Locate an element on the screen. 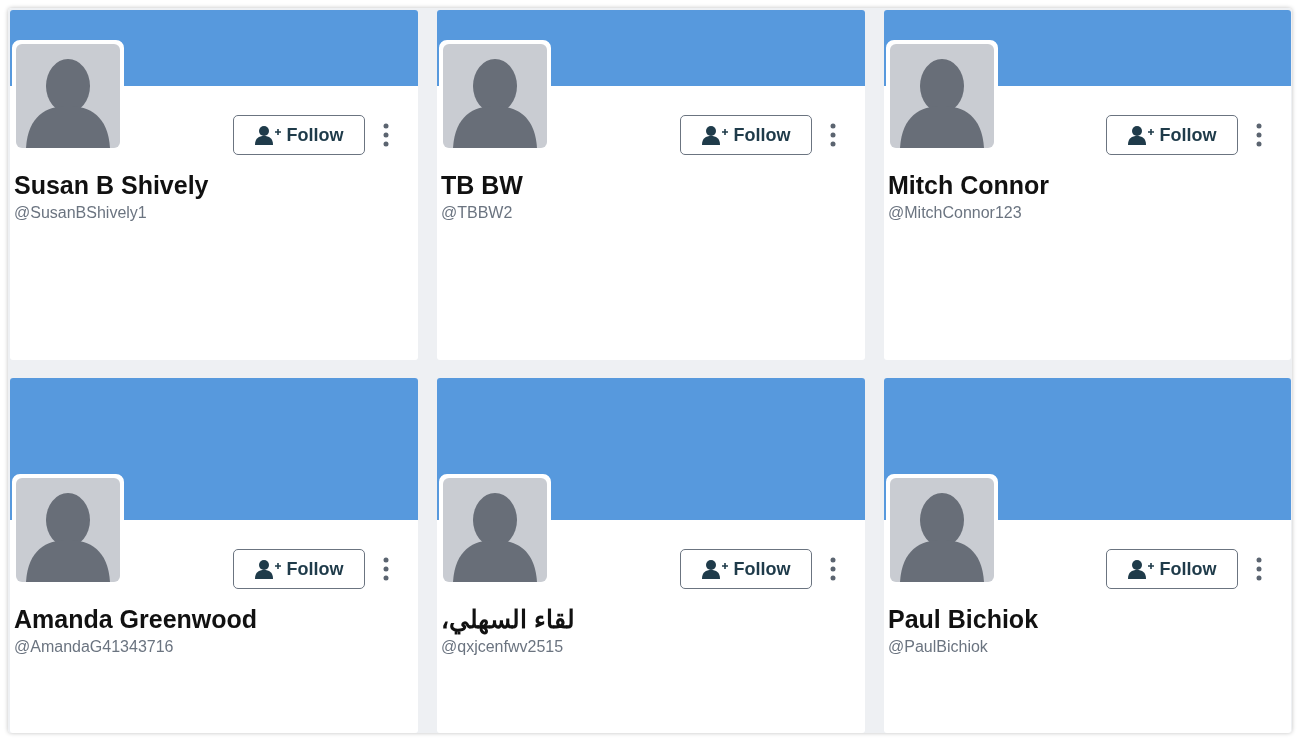 The height and width of the screenshot is (741, 1300). user-handle: @qxjcenfwv2515 is located at coordinates (503, 647).